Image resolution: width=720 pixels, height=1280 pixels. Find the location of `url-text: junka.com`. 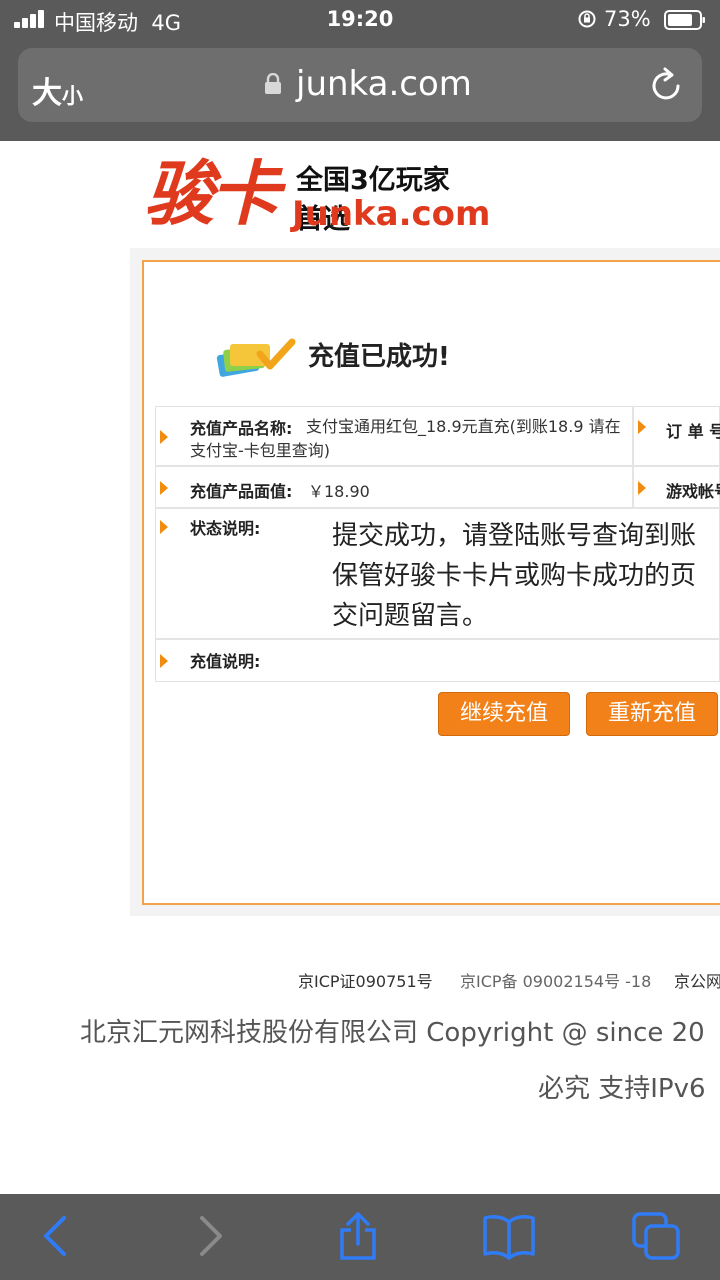

url-text: junka.com is located at coordinates (384, 84).